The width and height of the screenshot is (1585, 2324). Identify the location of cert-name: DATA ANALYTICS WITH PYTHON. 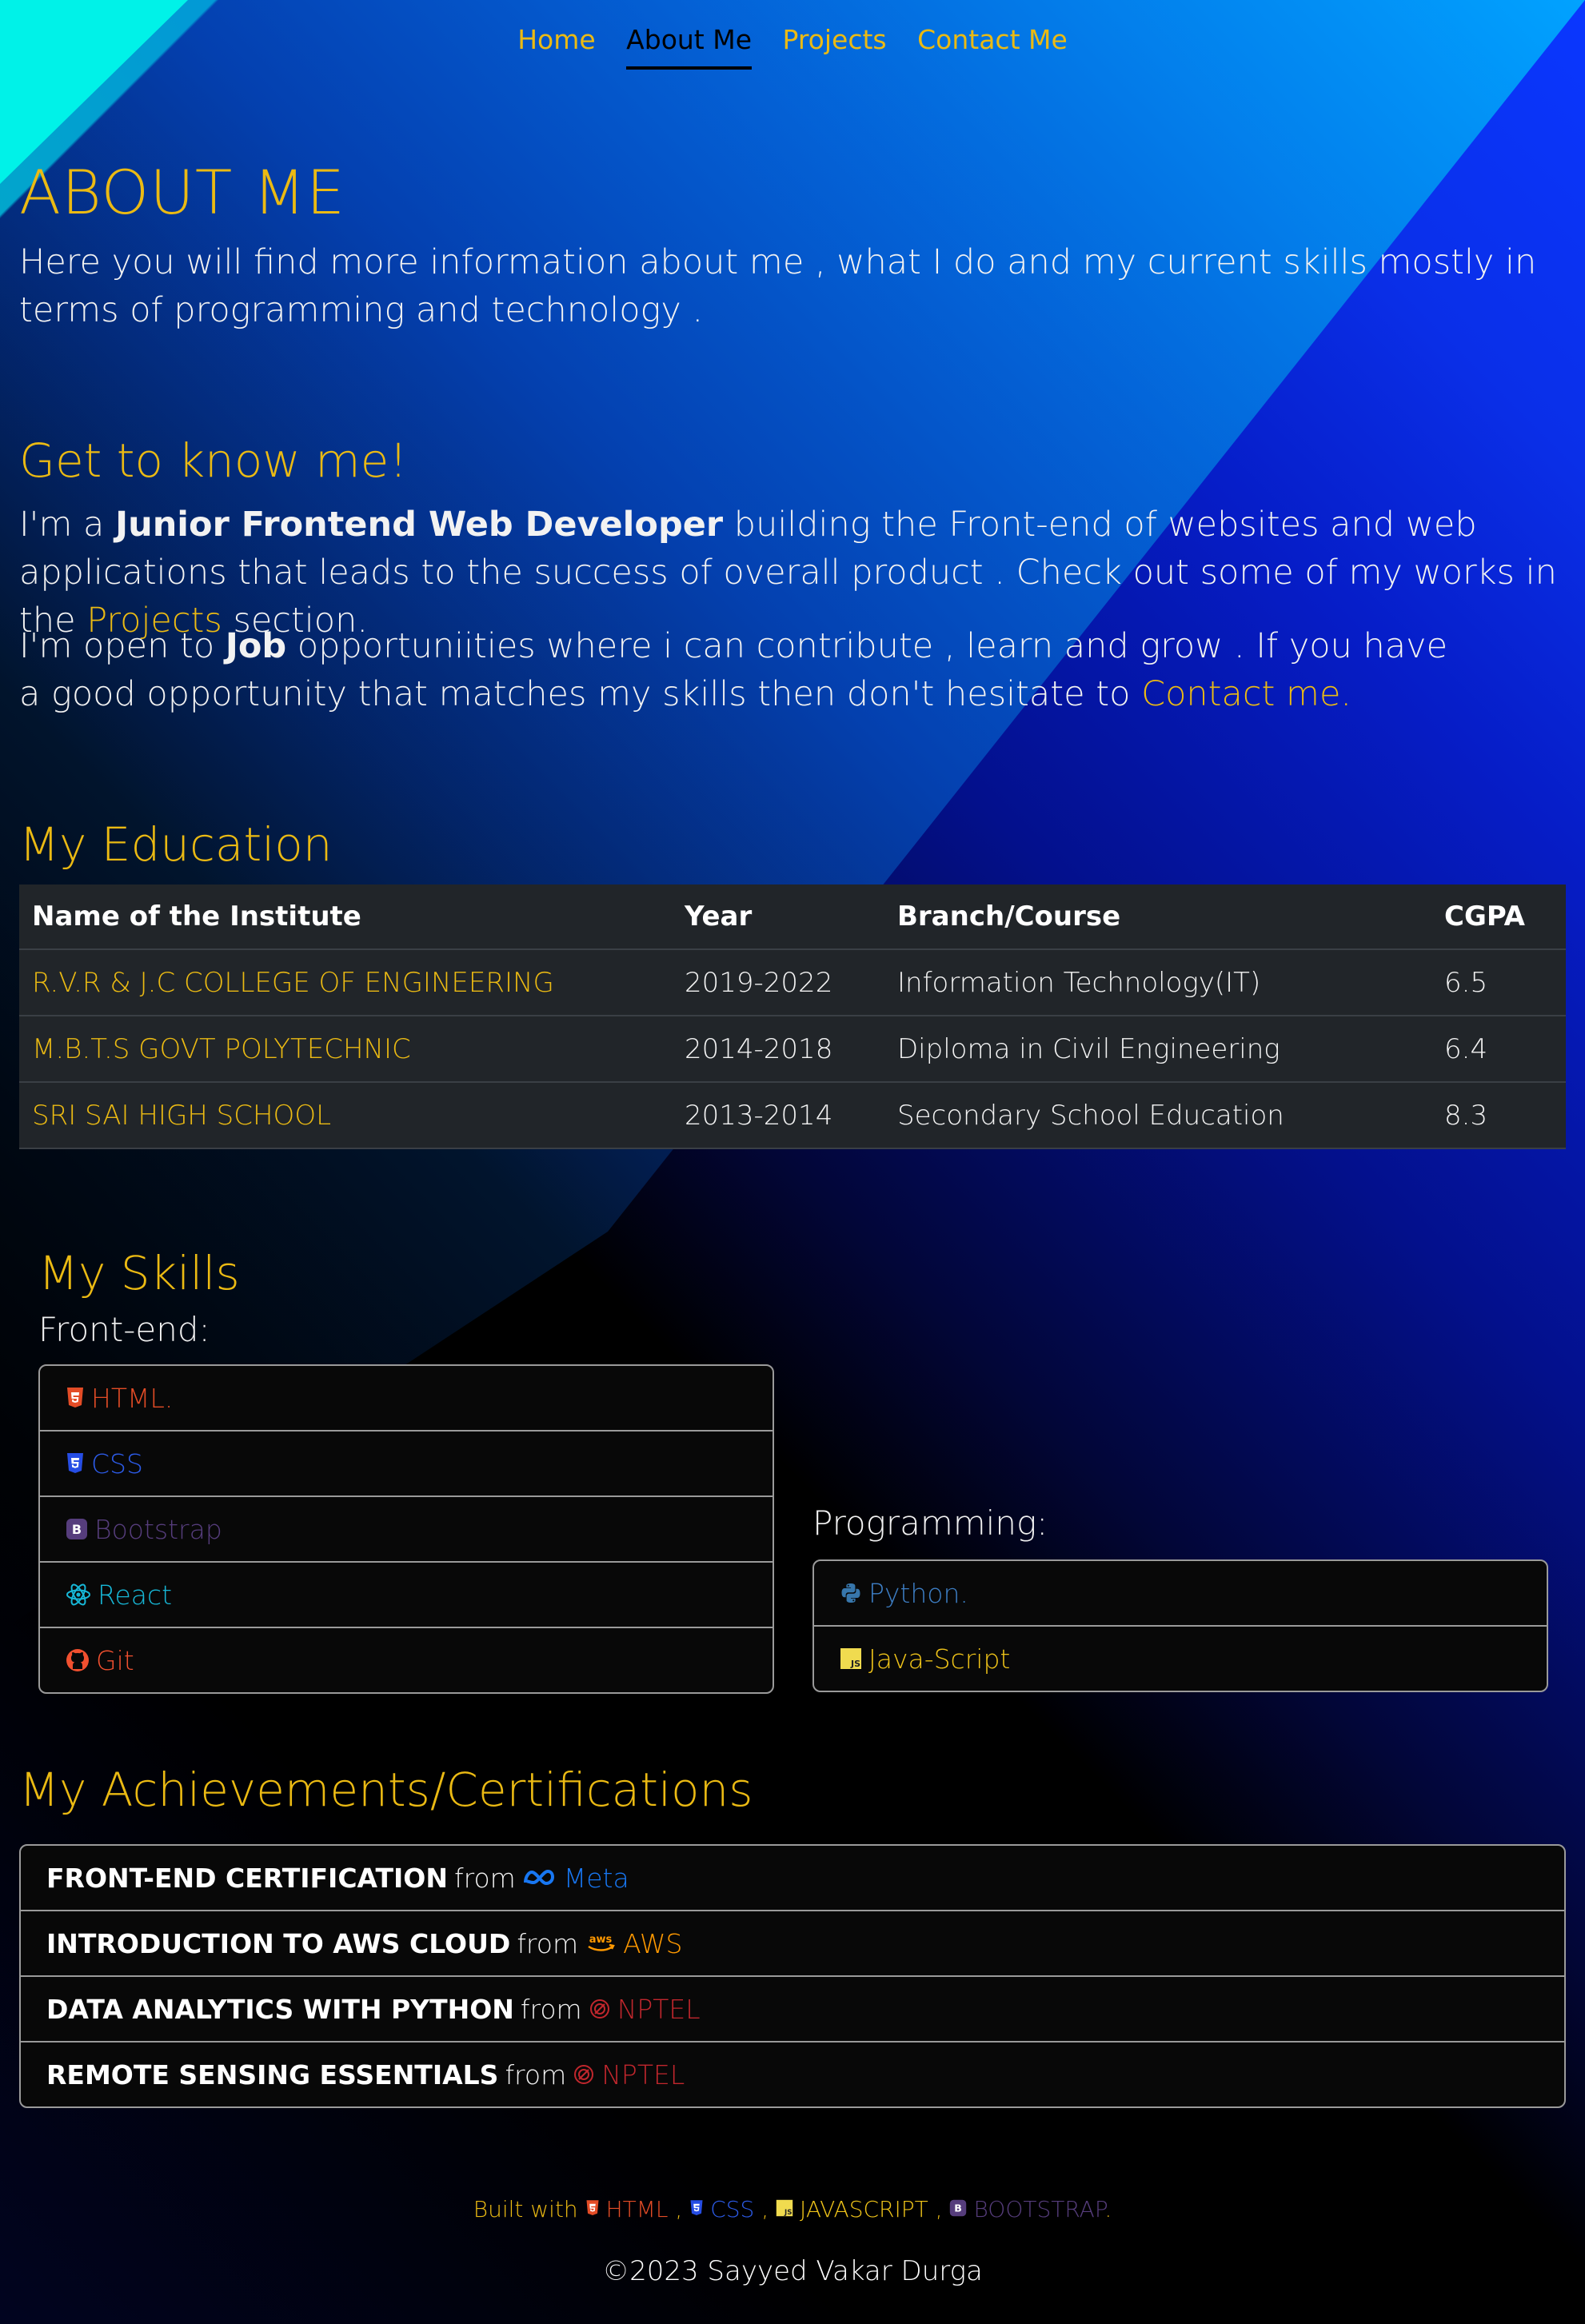
(280, 2009).